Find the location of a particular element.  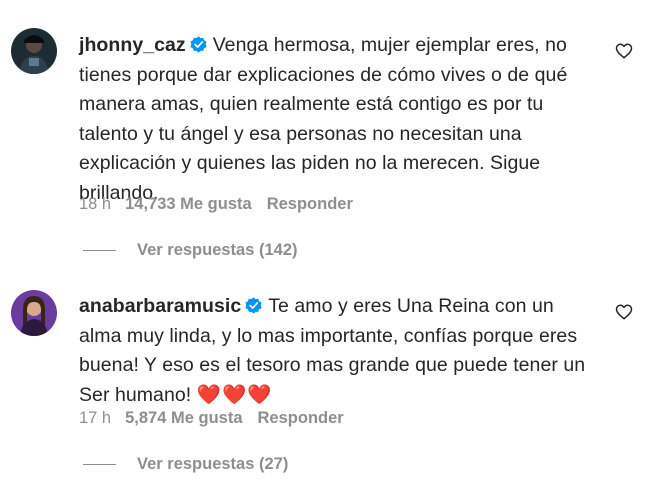

comment-meta: 17 h 5,874 Me gusta Responder is located at coordinates (211, 418).